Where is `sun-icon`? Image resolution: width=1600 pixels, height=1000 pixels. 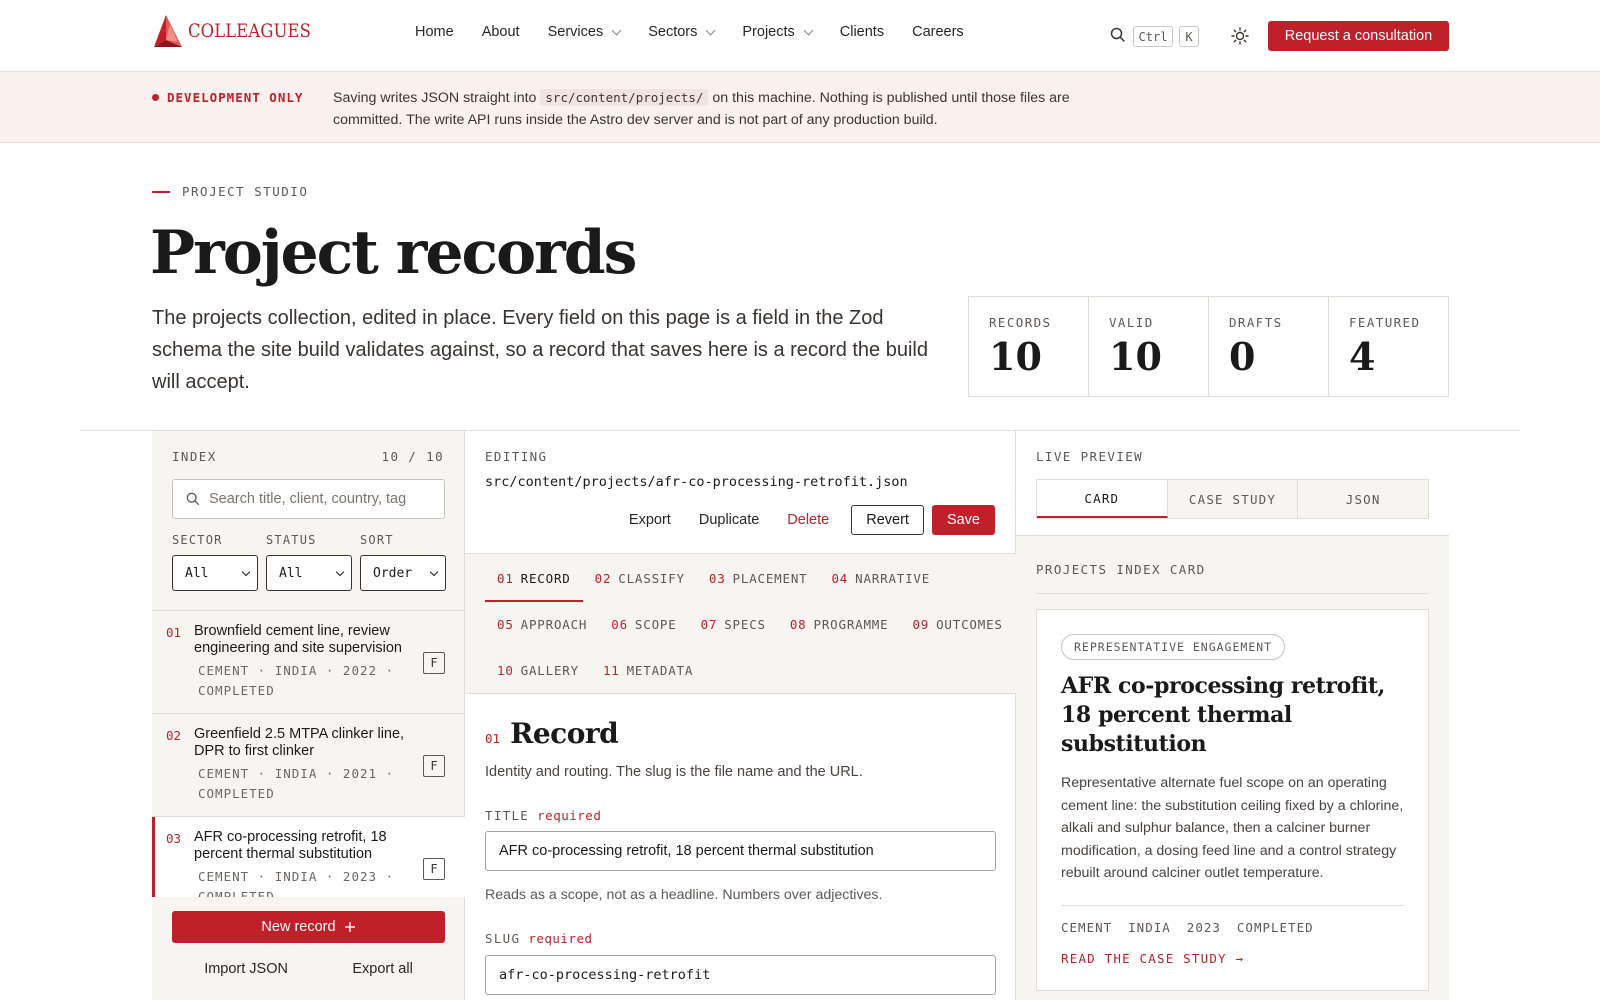 sun-icon is located at coordinates (1240, 36).